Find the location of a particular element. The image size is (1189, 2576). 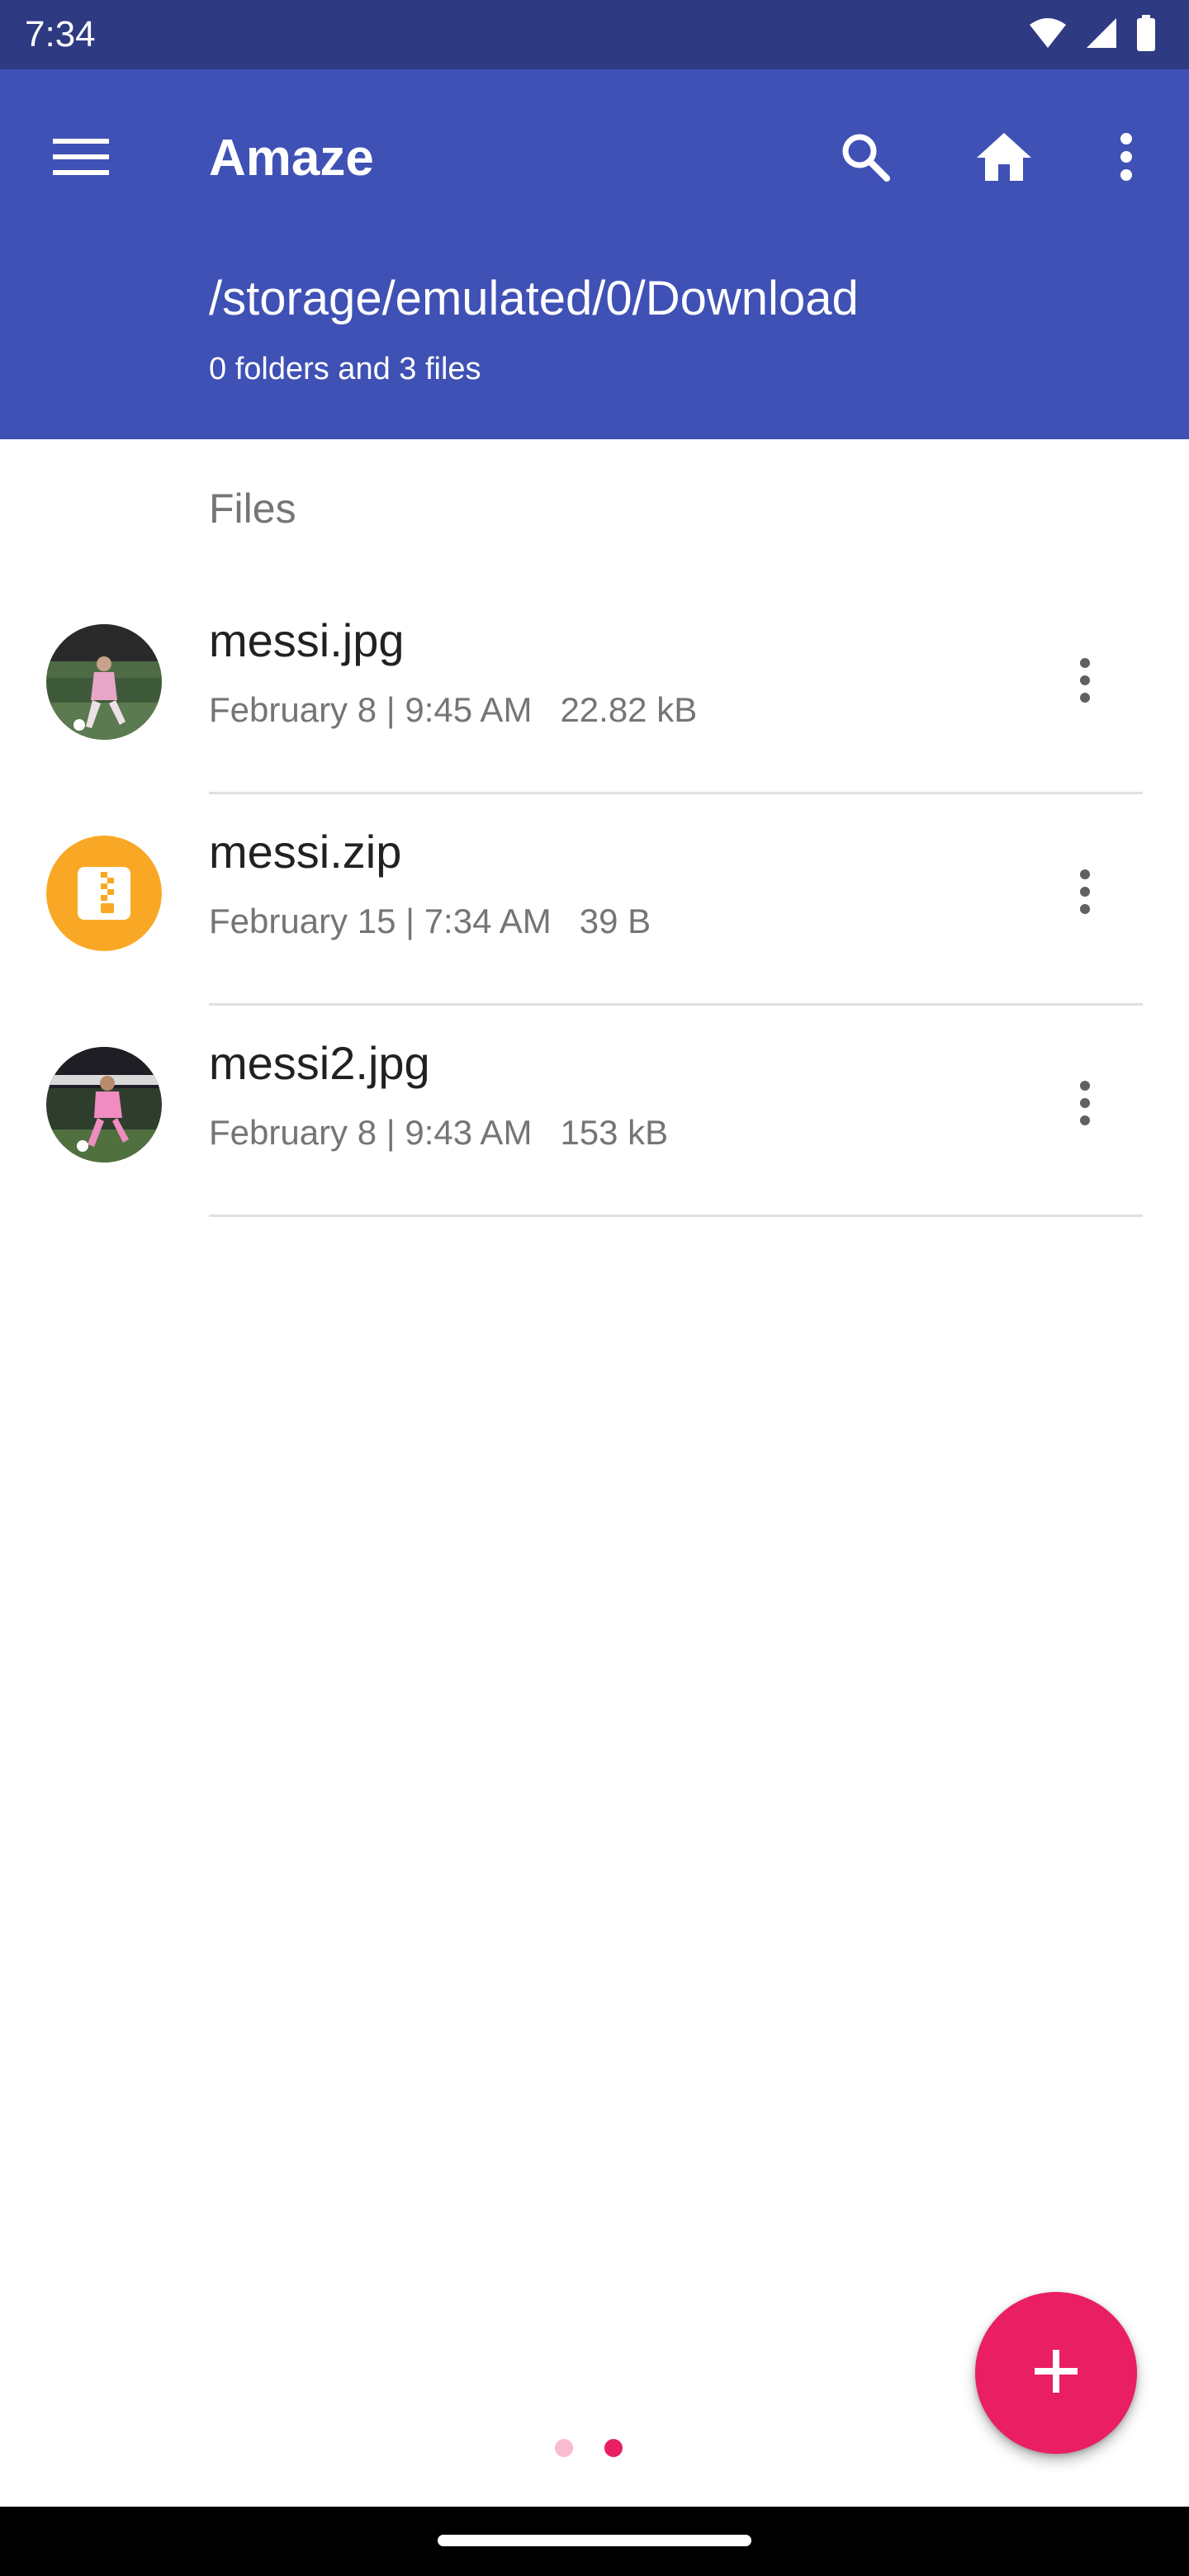

overflow-menu-button is located at coordinates (1126, 158).